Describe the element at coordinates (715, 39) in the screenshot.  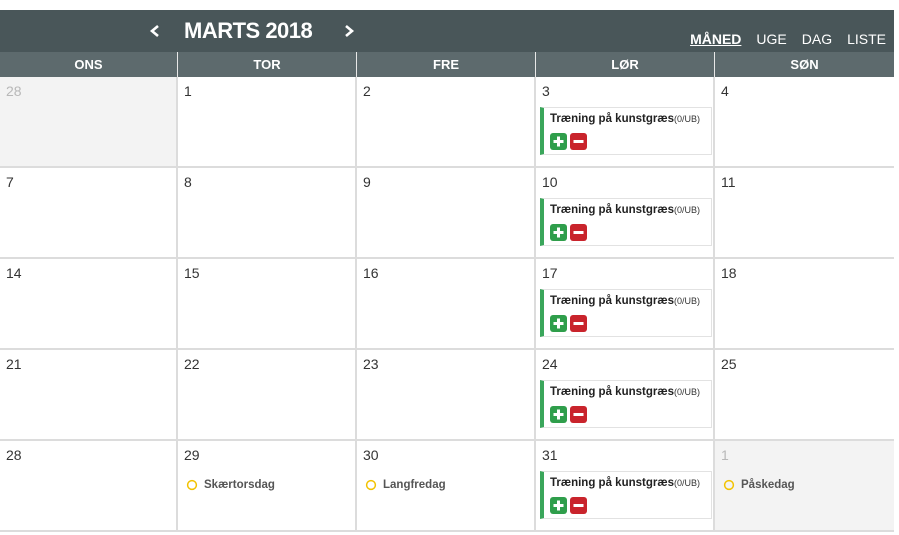
I see `view-mned-button: MÅNED` at that location.